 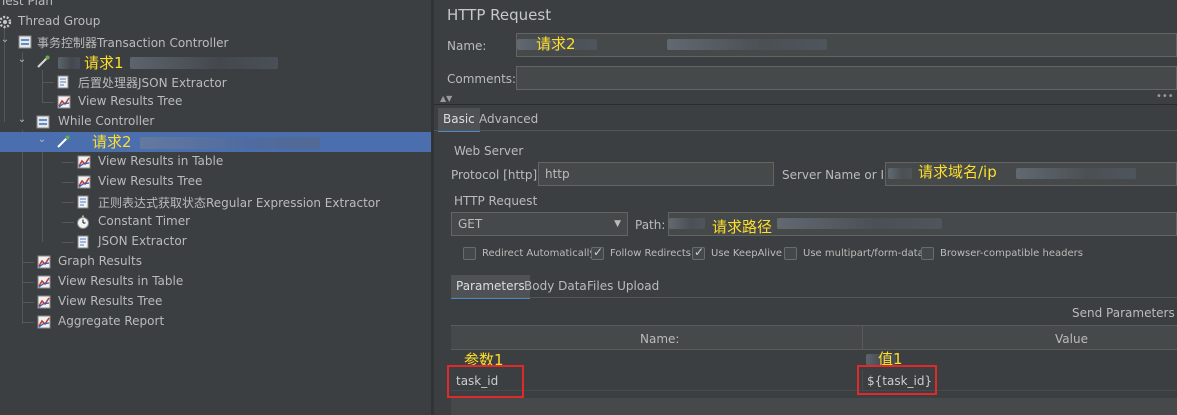 I want to click on column-header-name: Name:, so click(x=659, y=339).